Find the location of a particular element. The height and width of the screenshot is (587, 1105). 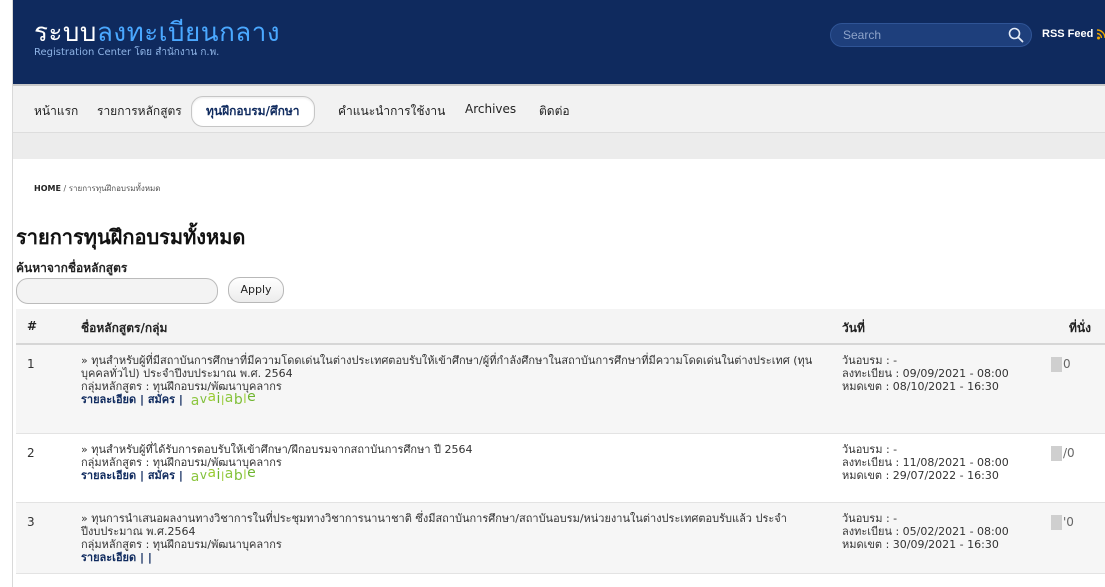

course-search-input is located at coordinates (117, 291).